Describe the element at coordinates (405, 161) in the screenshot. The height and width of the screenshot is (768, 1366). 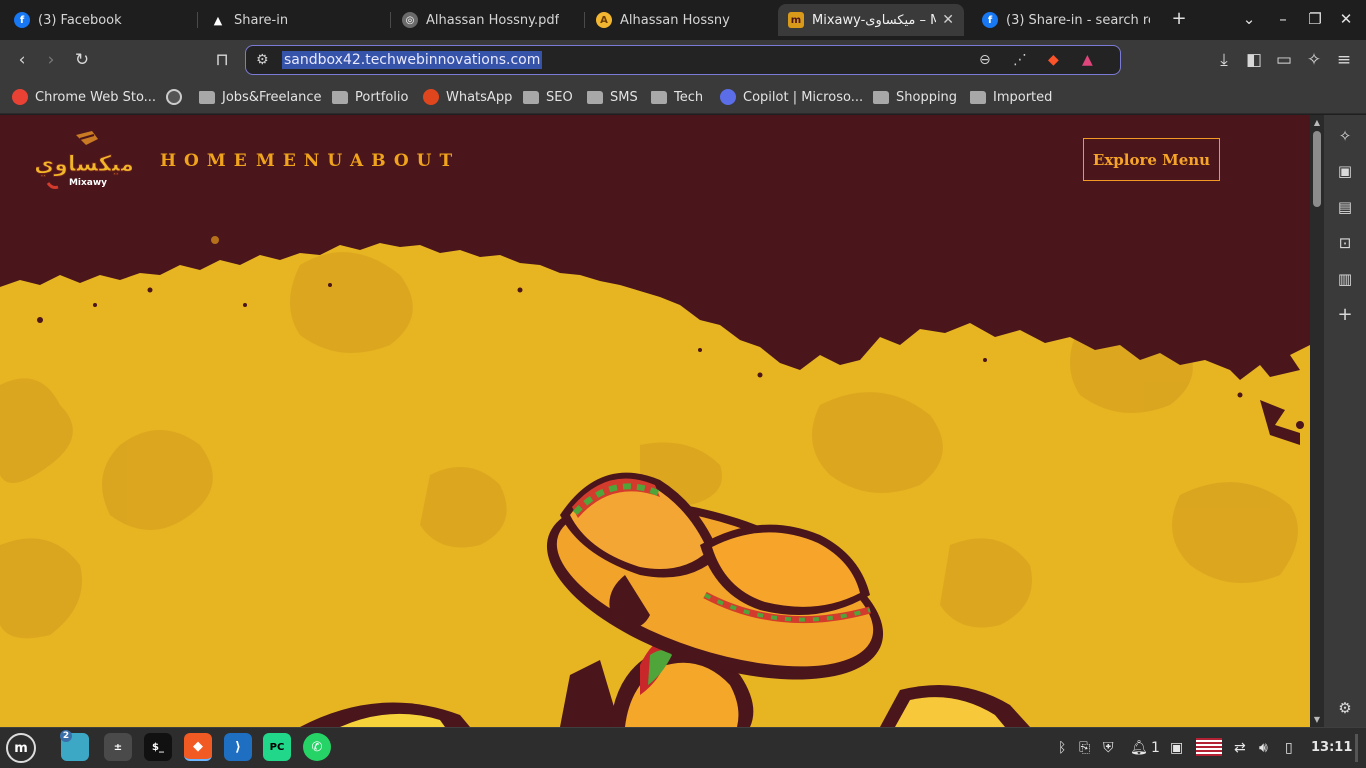
I see `nav-about: ABOUT` at that location.